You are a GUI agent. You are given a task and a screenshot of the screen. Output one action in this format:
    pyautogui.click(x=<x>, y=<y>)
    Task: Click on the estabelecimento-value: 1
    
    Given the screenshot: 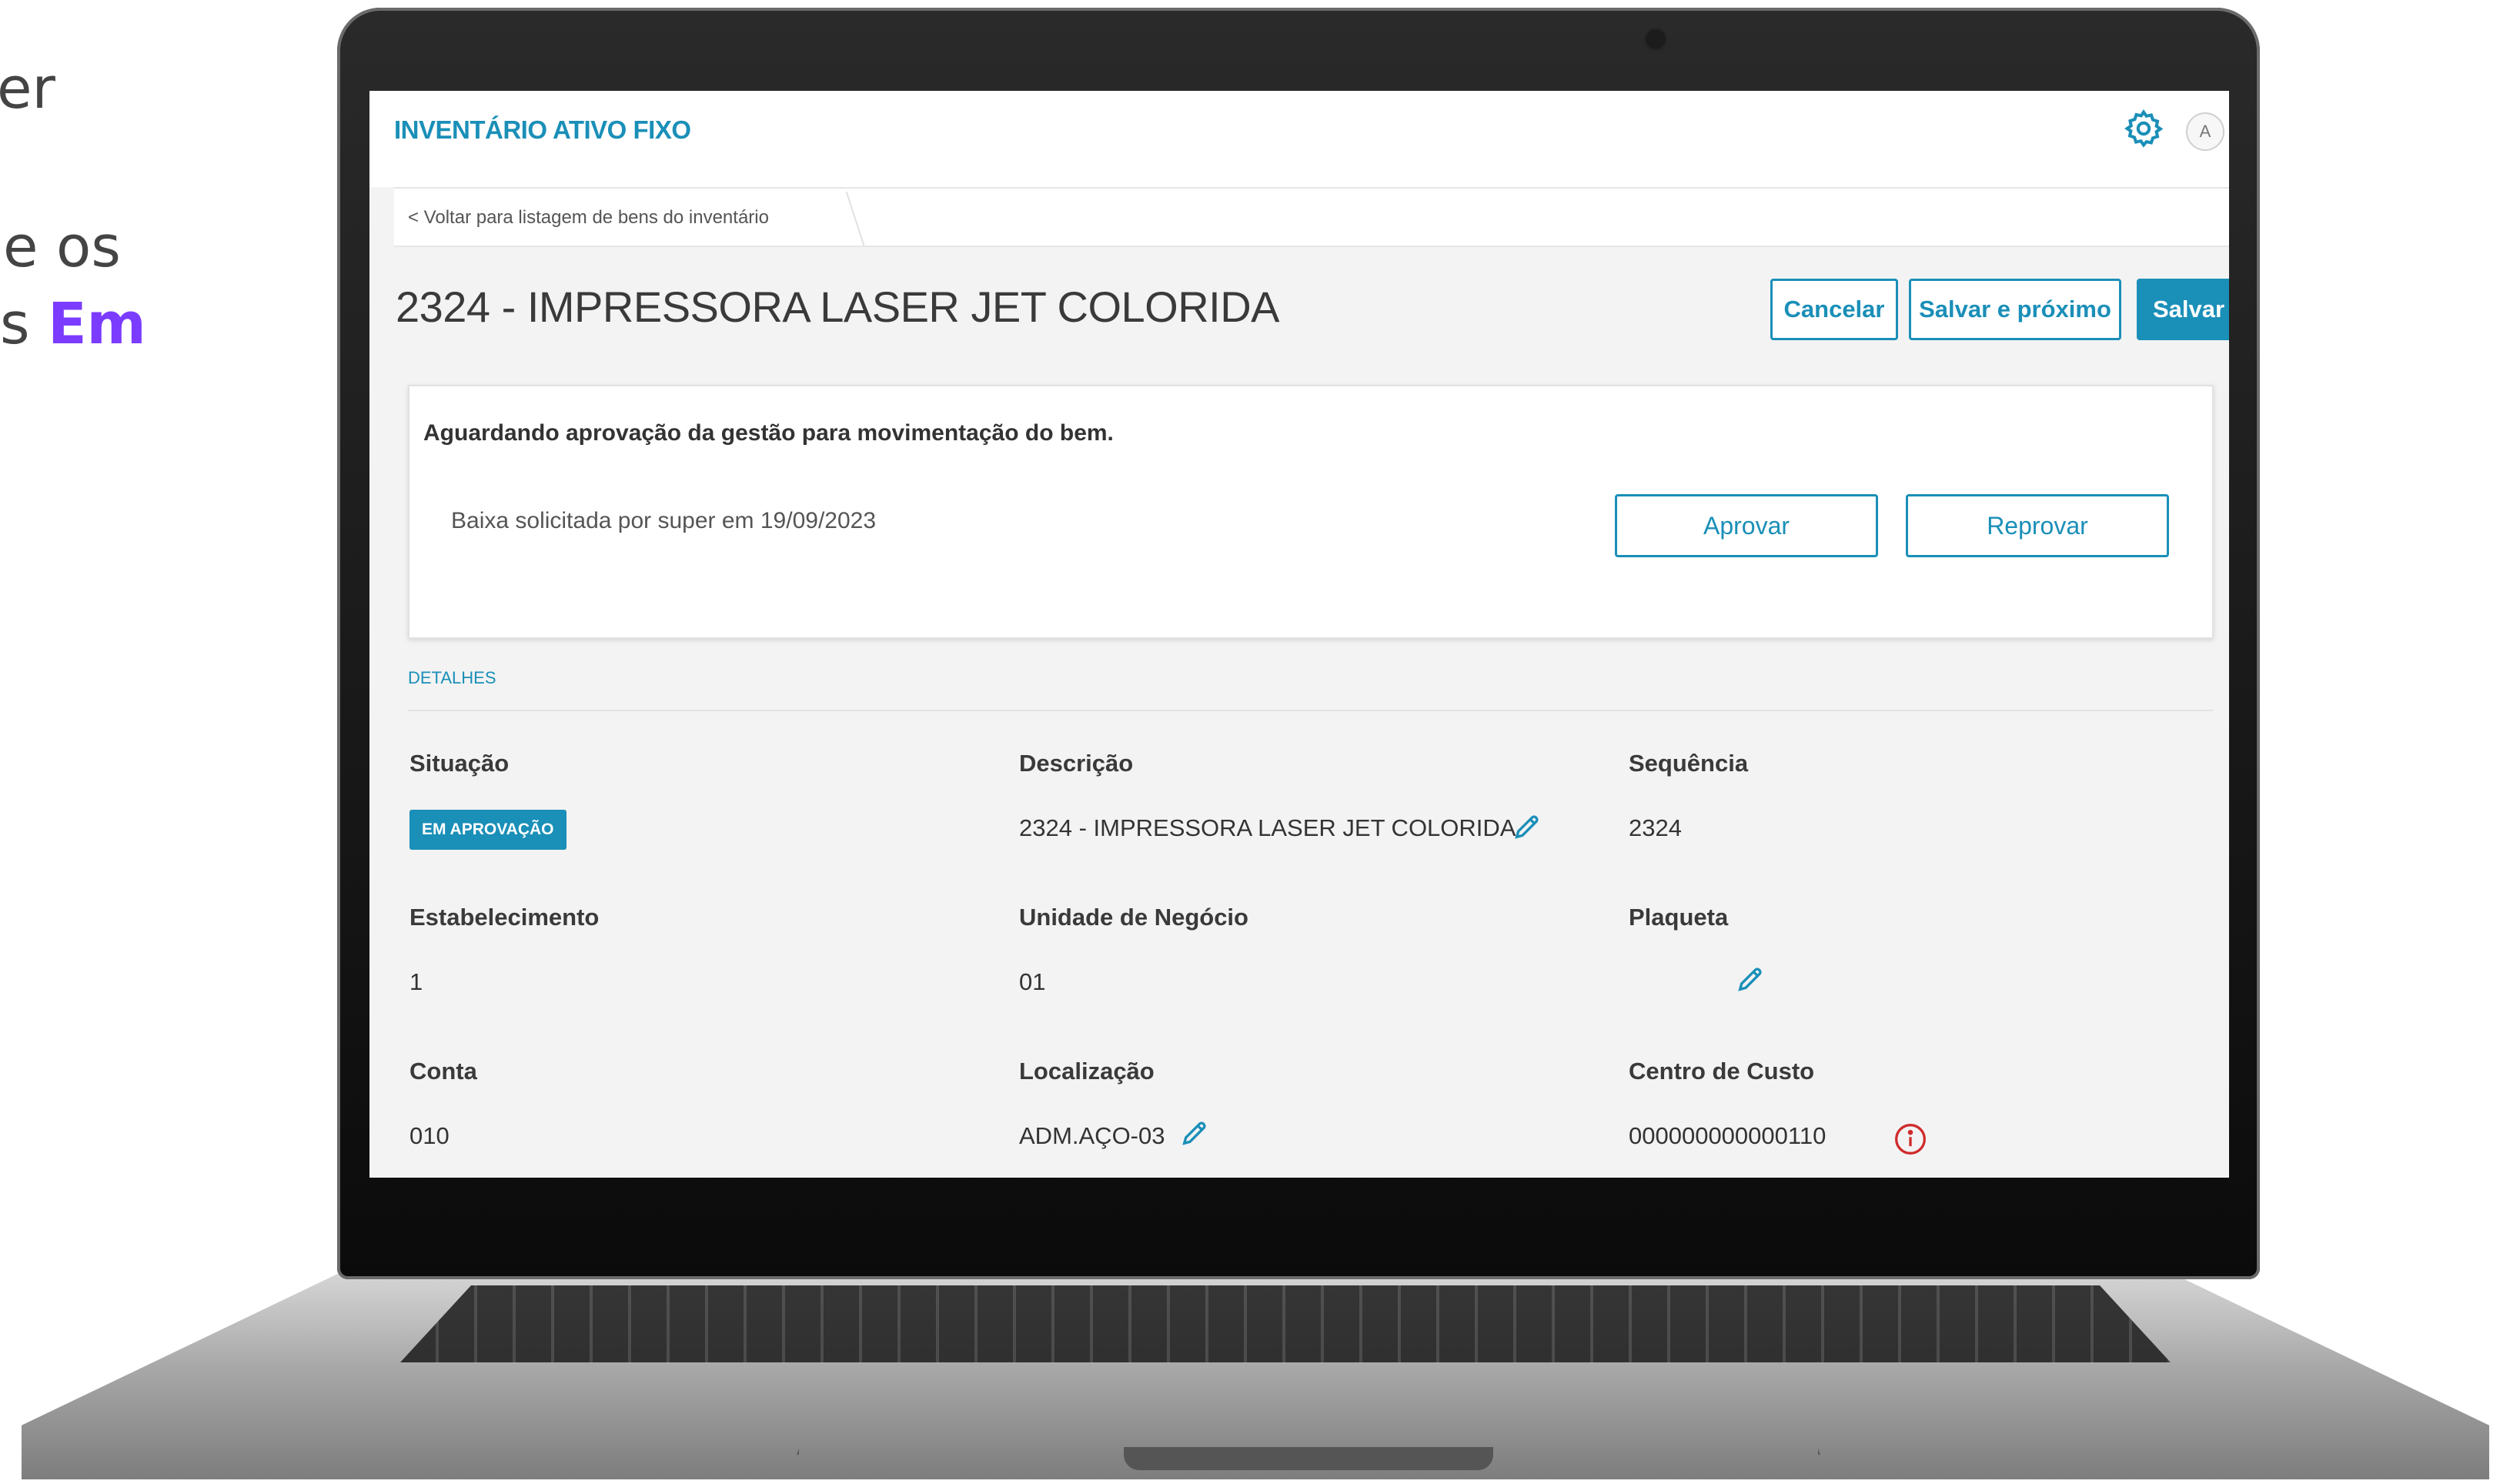 What is the action you would take?
    pyautogui.click(x=416, y=981)
    